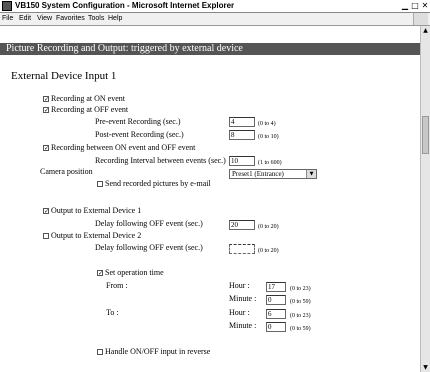 The width and height of the screenshot is (430, 372). I want to click on ie-app-icon, so click(7, 6).